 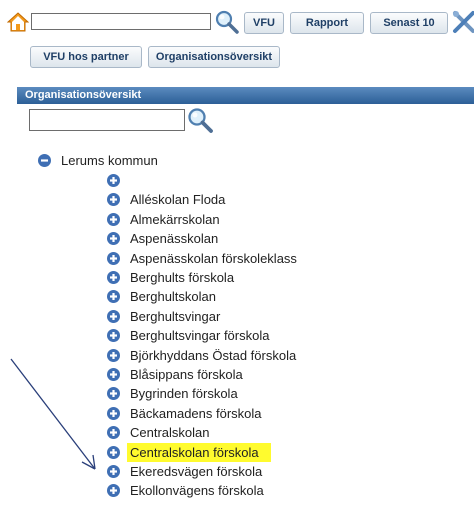 What do you see at coordinates (277, 414) in the screenshot?
I see `tree-item: Bäckamadens förskola` at bounding box center [277, 414].